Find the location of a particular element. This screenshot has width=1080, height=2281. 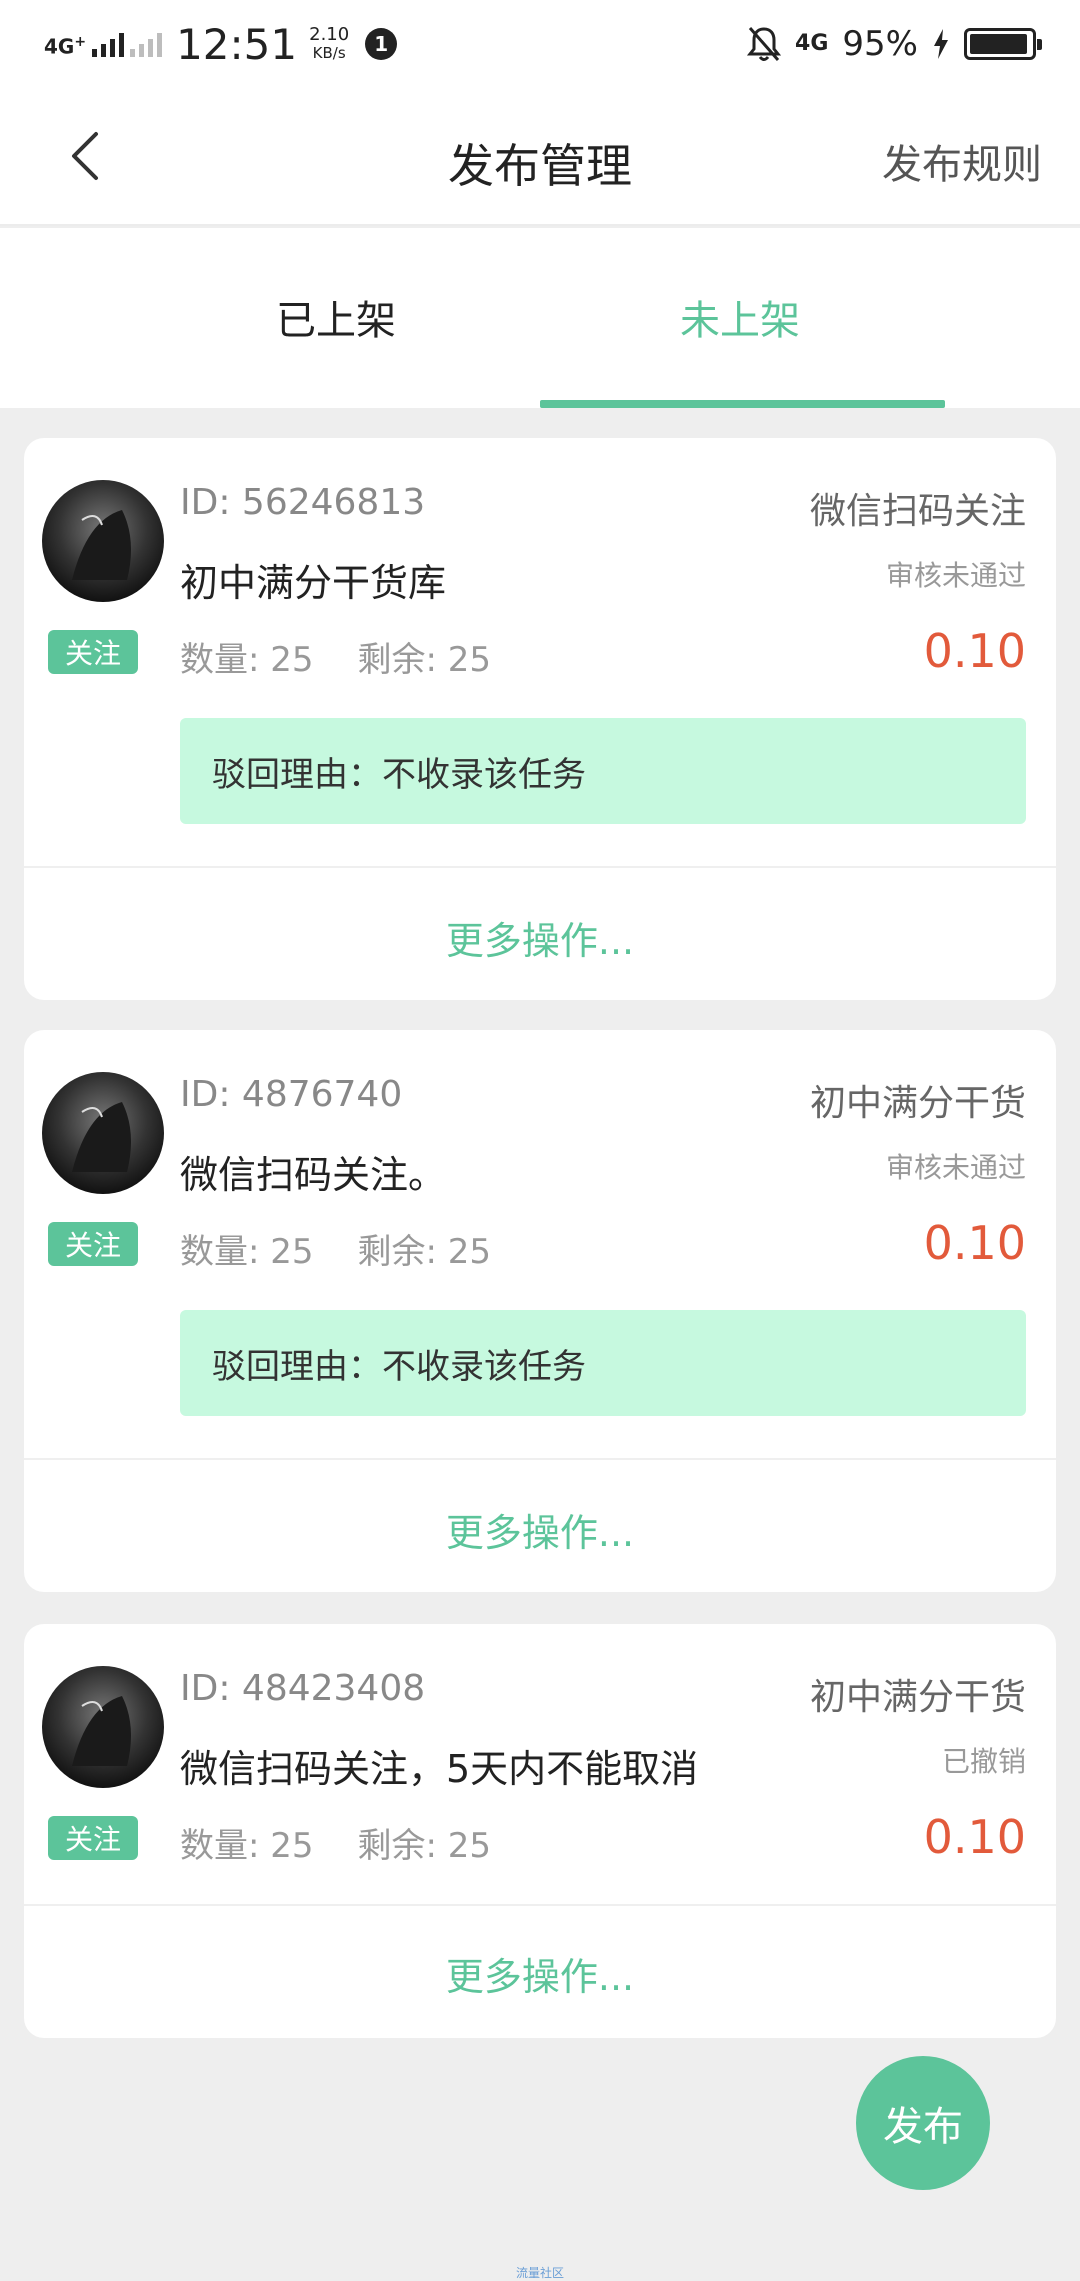

bell-muted-icon is located at coordinates (764, 44).